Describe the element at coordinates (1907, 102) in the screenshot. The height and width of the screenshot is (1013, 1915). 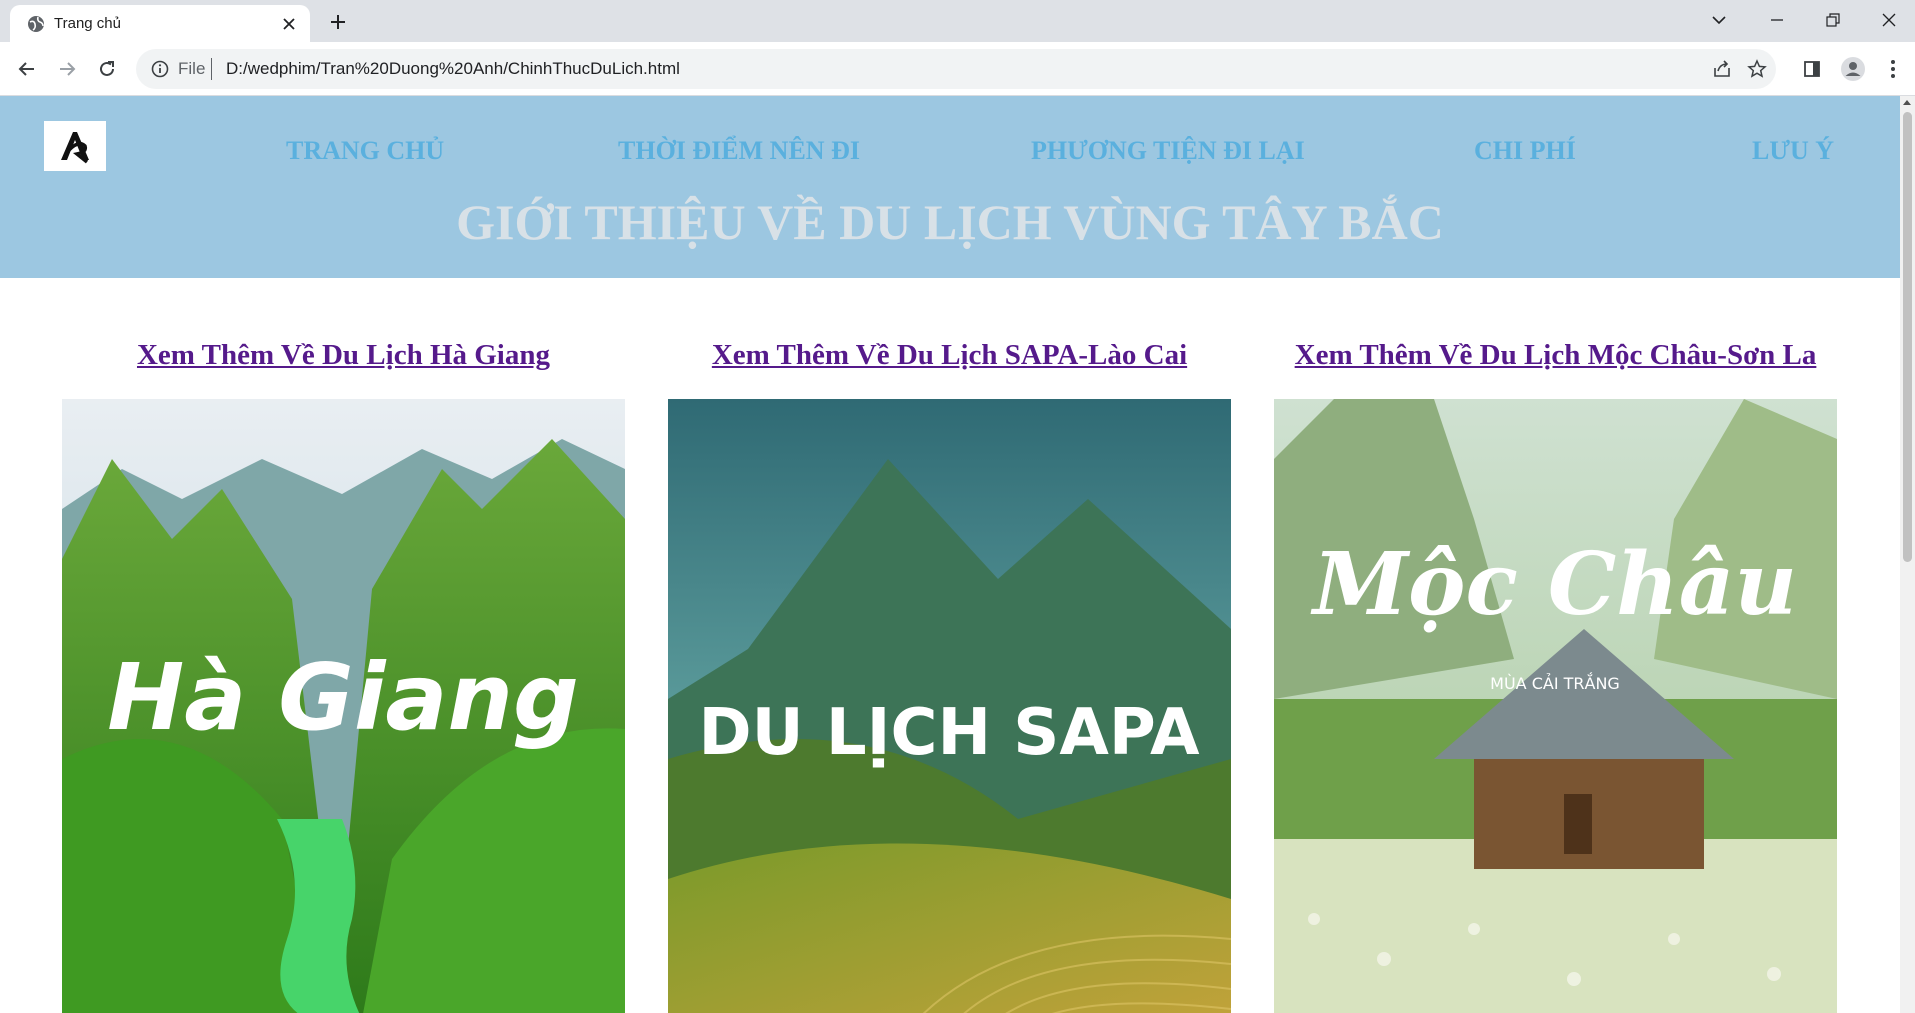
I see `scroll-up-icon` at that location.